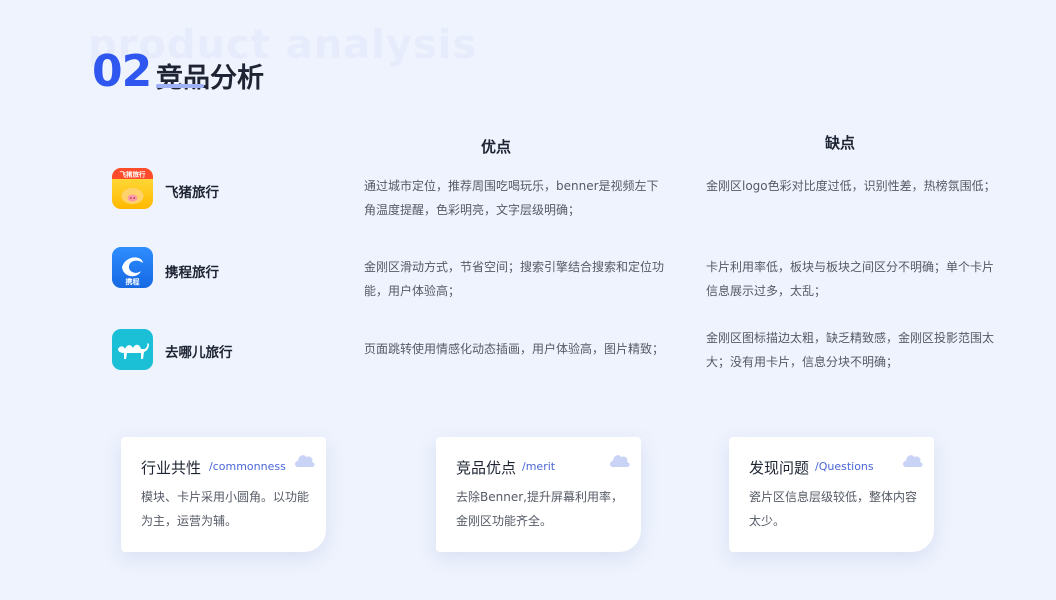 The height and width of the screenshot is (600, 1056). What do you see at coordinates (514, 279) in the screenshot?
I see `pros-text-ctrip: 金刚区滑动方式，节省空间；搜索引擎结合搜索和定位功能，用户体验高；` at bounding box center [514, 279].